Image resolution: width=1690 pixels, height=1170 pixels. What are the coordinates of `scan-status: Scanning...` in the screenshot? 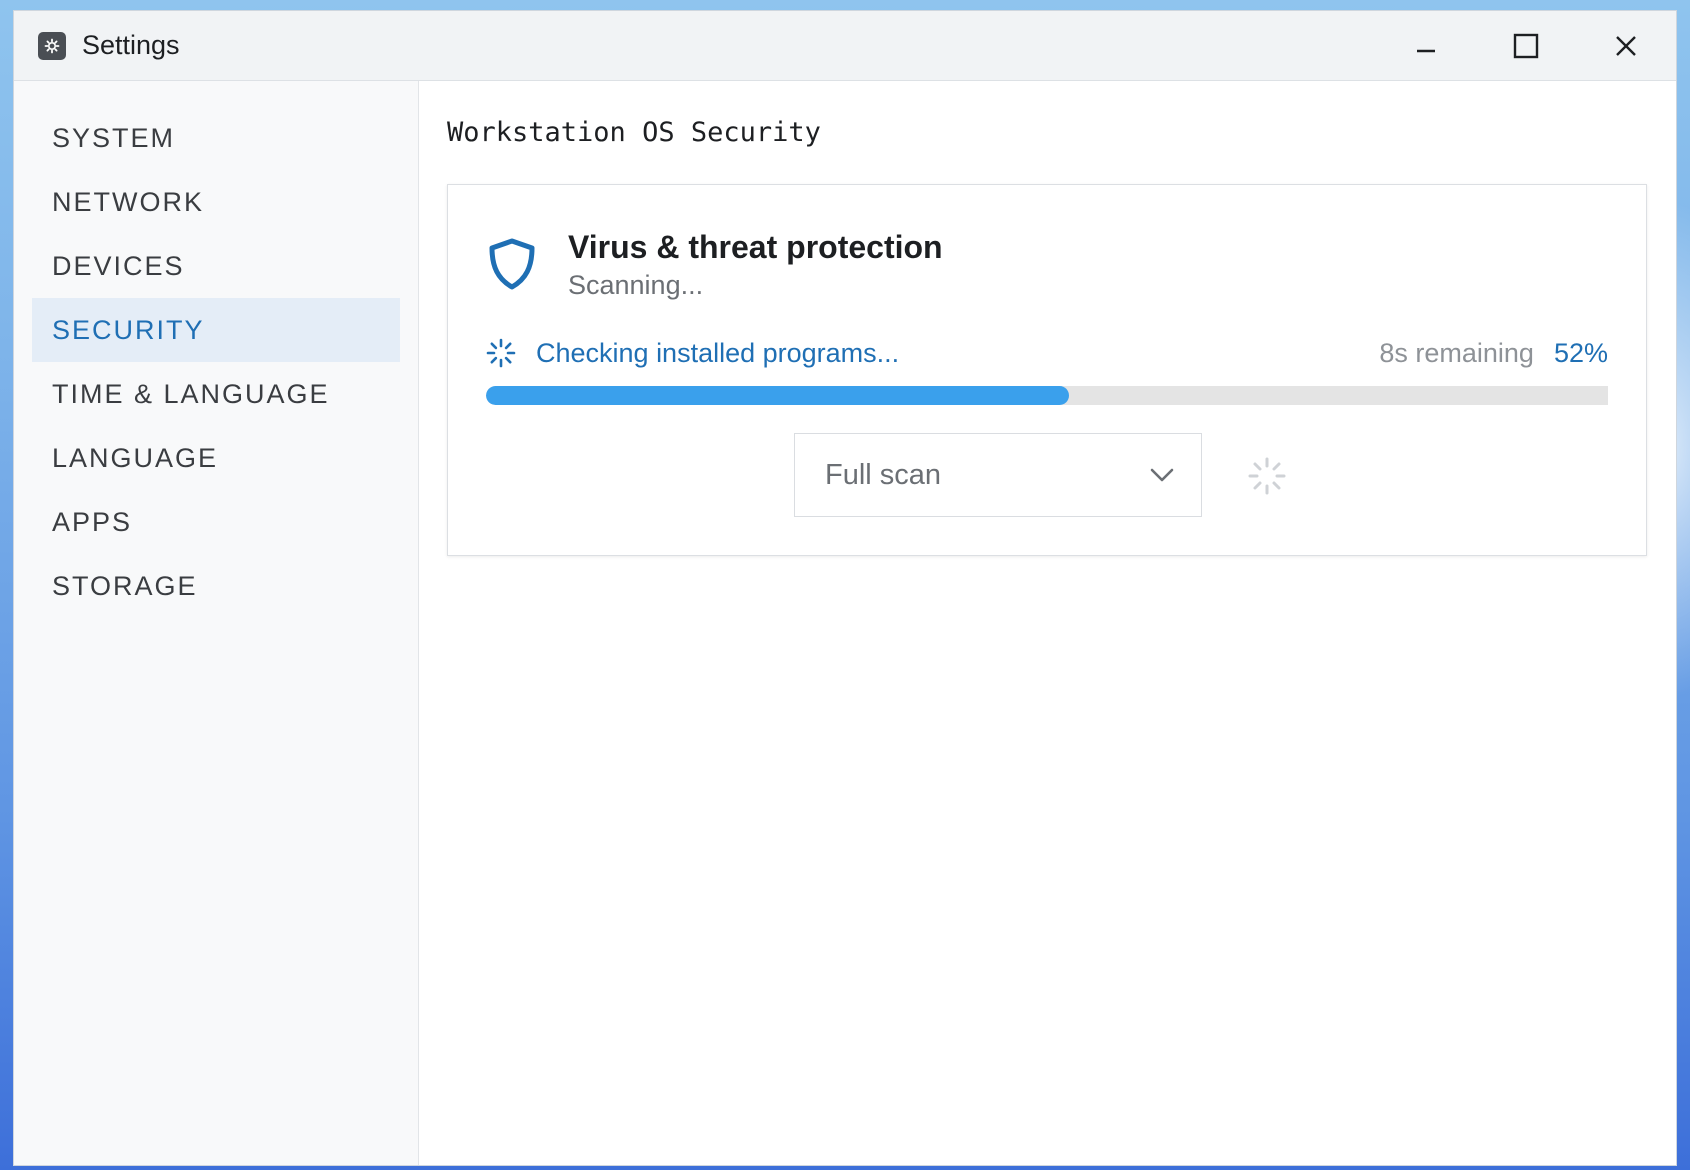 It's located at (636, 285).